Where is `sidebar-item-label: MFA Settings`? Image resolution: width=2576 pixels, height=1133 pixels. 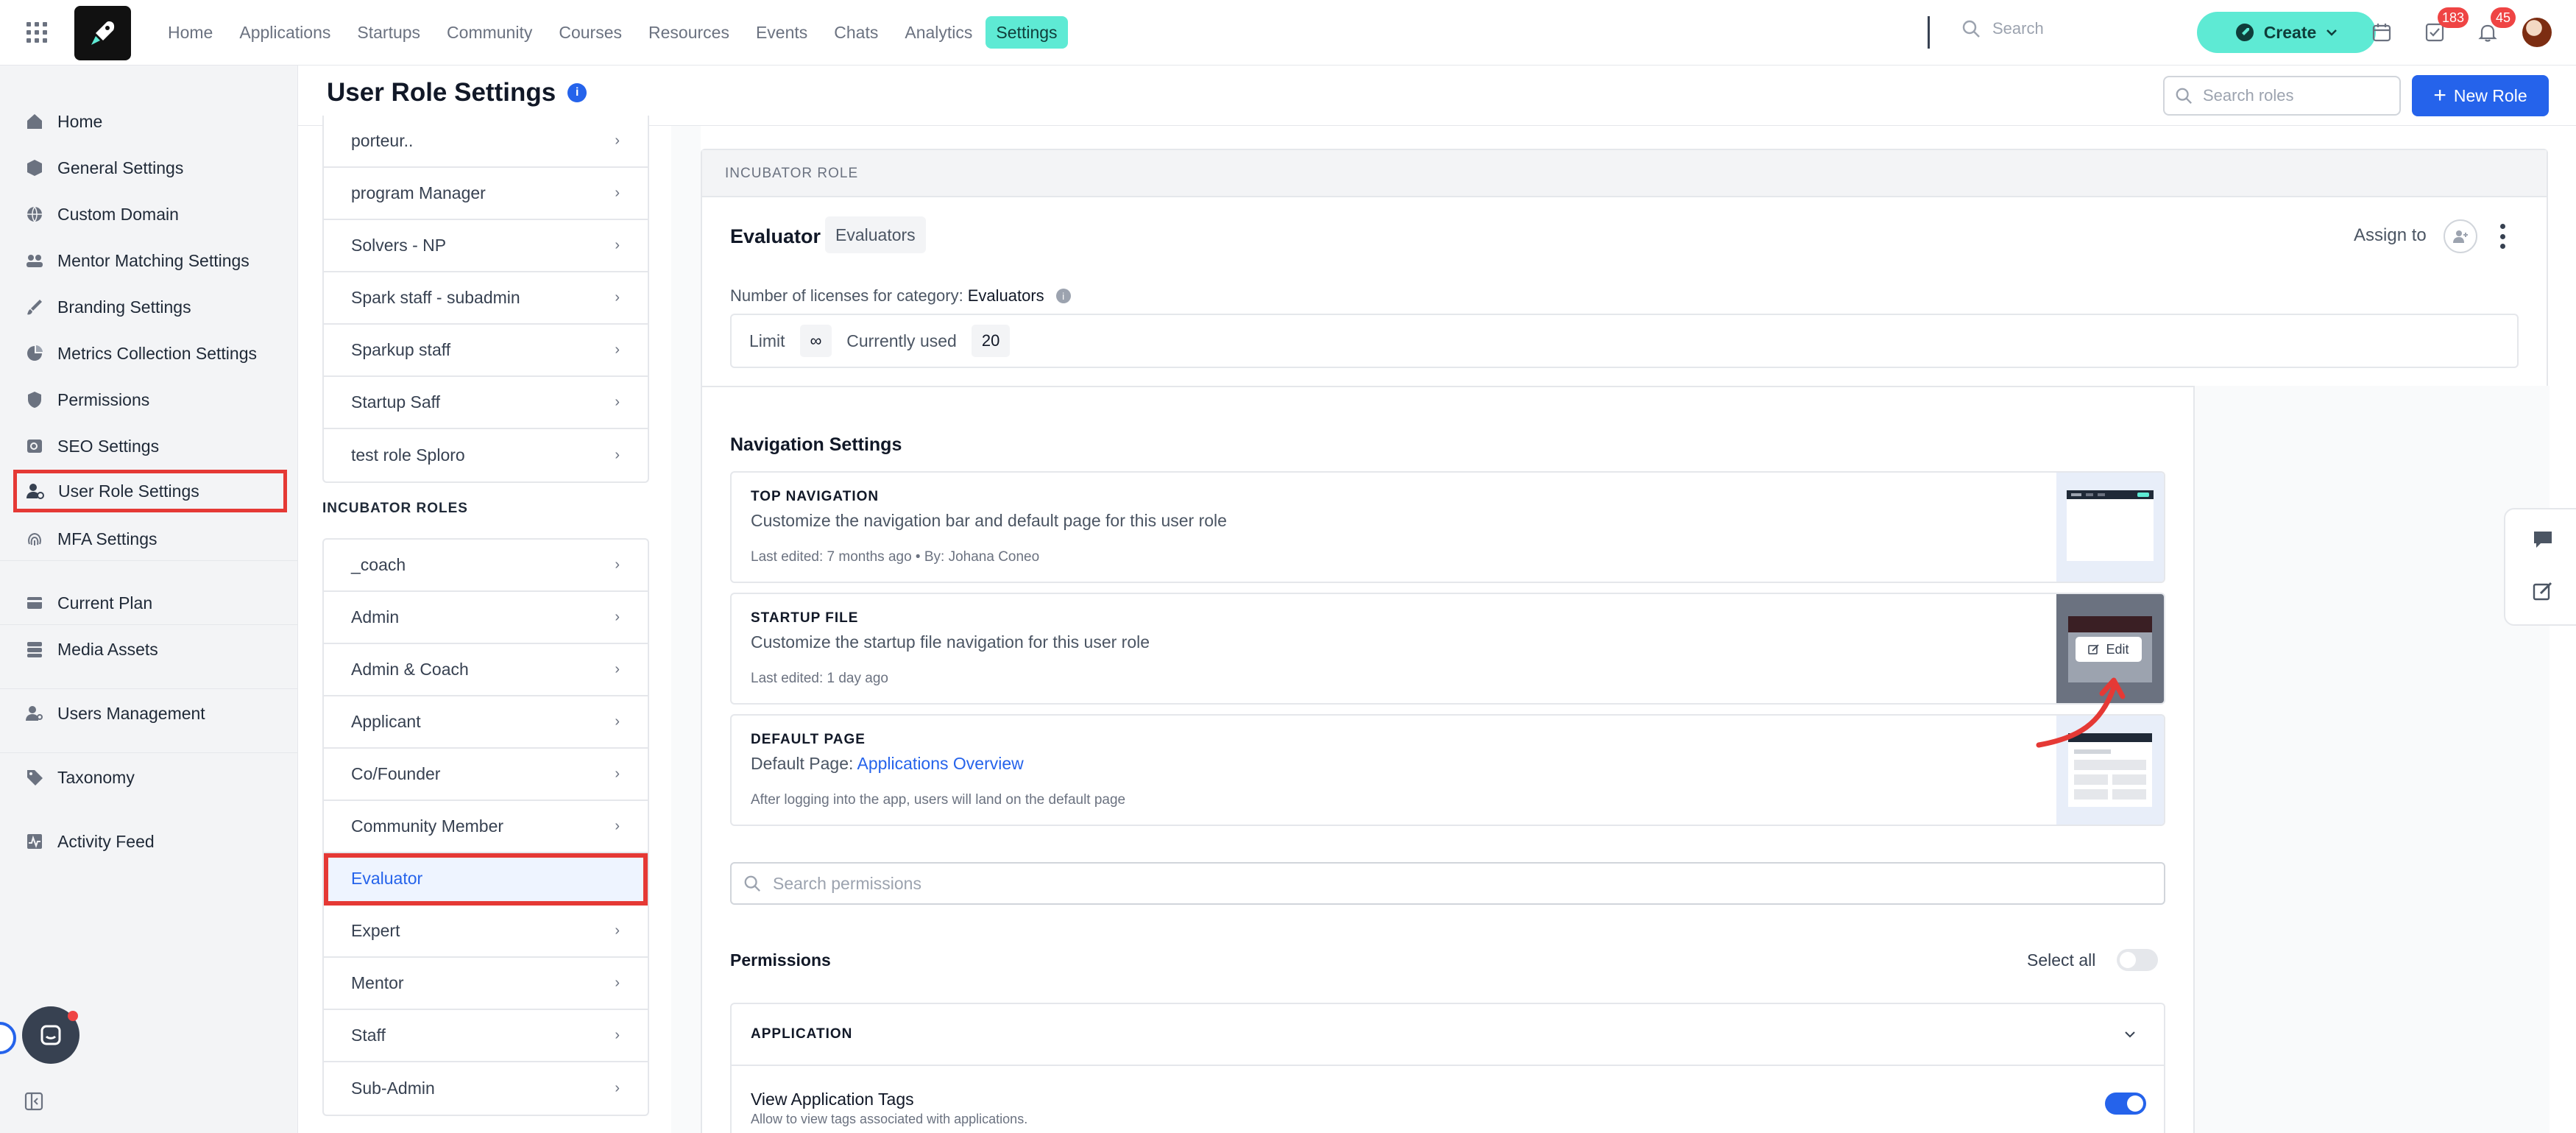 sidebar-item-label: MFA Settings is located at coordinates (107, 538).